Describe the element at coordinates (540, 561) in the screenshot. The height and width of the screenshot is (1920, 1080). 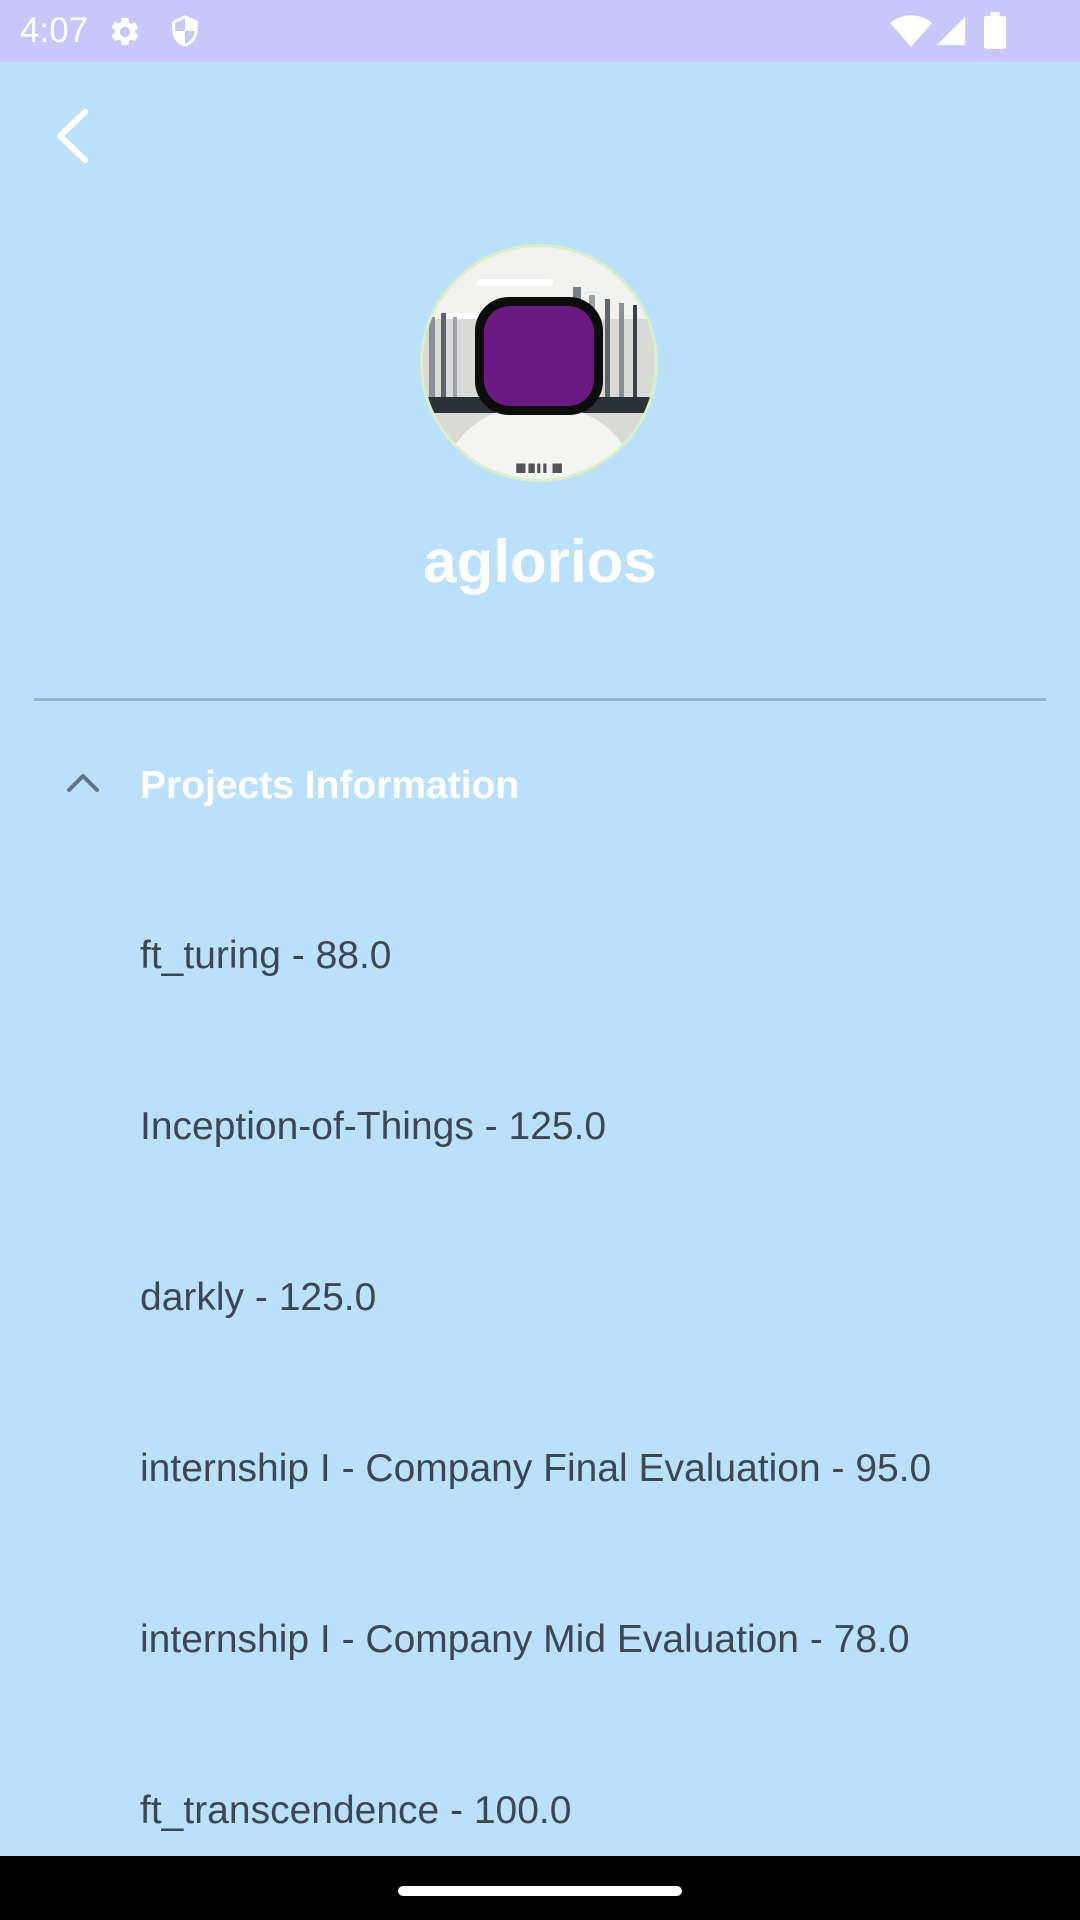
I see `username: aglorios` at that location.